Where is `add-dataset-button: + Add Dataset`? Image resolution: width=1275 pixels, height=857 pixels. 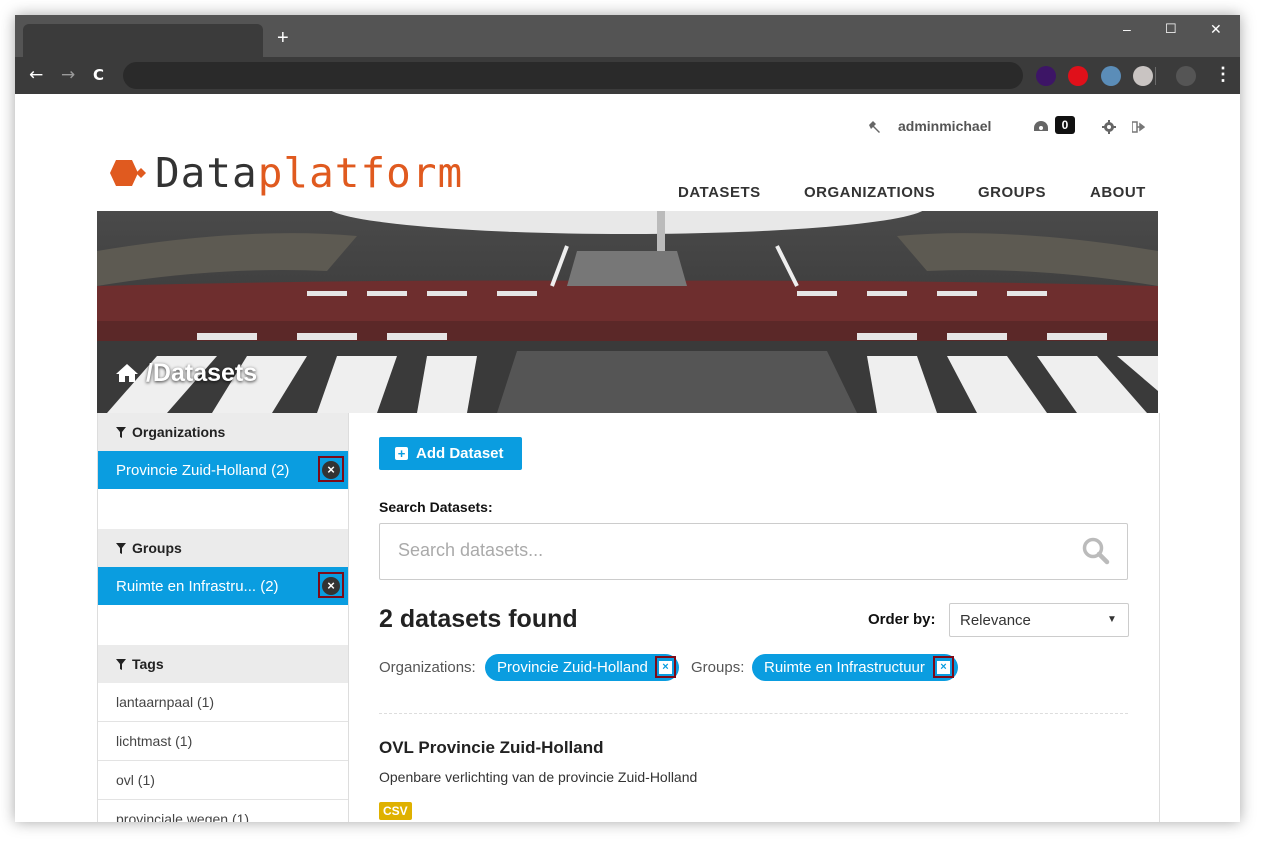
add-dataset-button: + Add Dataset is located at coordinates (450, 453).